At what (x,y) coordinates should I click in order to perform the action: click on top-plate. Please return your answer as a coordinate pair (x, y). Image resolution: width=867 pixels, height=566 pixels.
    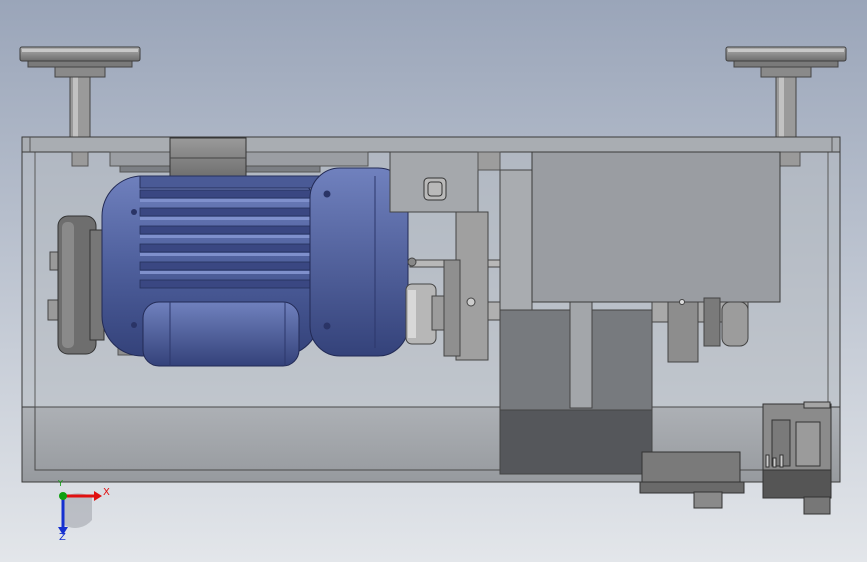
    Looking at the image, I should click on (431, 144).